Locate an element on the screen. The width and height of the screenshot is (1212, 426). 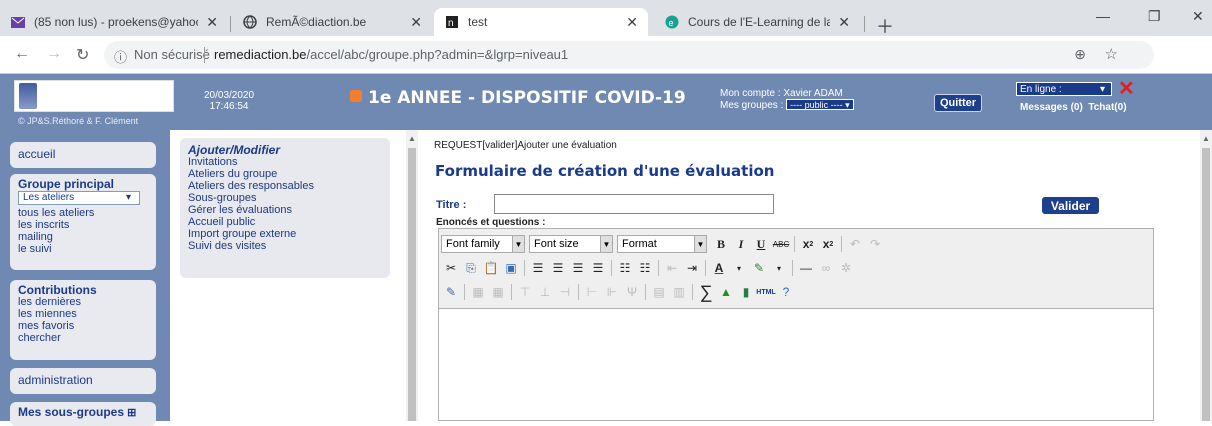
delete-row-icon: ⊣ is located at coordinates (565, 292).